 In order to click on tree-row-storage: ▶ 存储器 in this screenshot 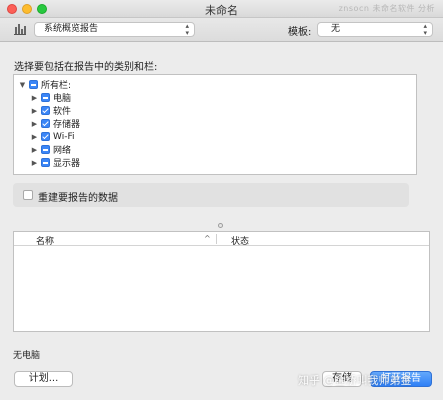, I will do `click(55, 123)`.